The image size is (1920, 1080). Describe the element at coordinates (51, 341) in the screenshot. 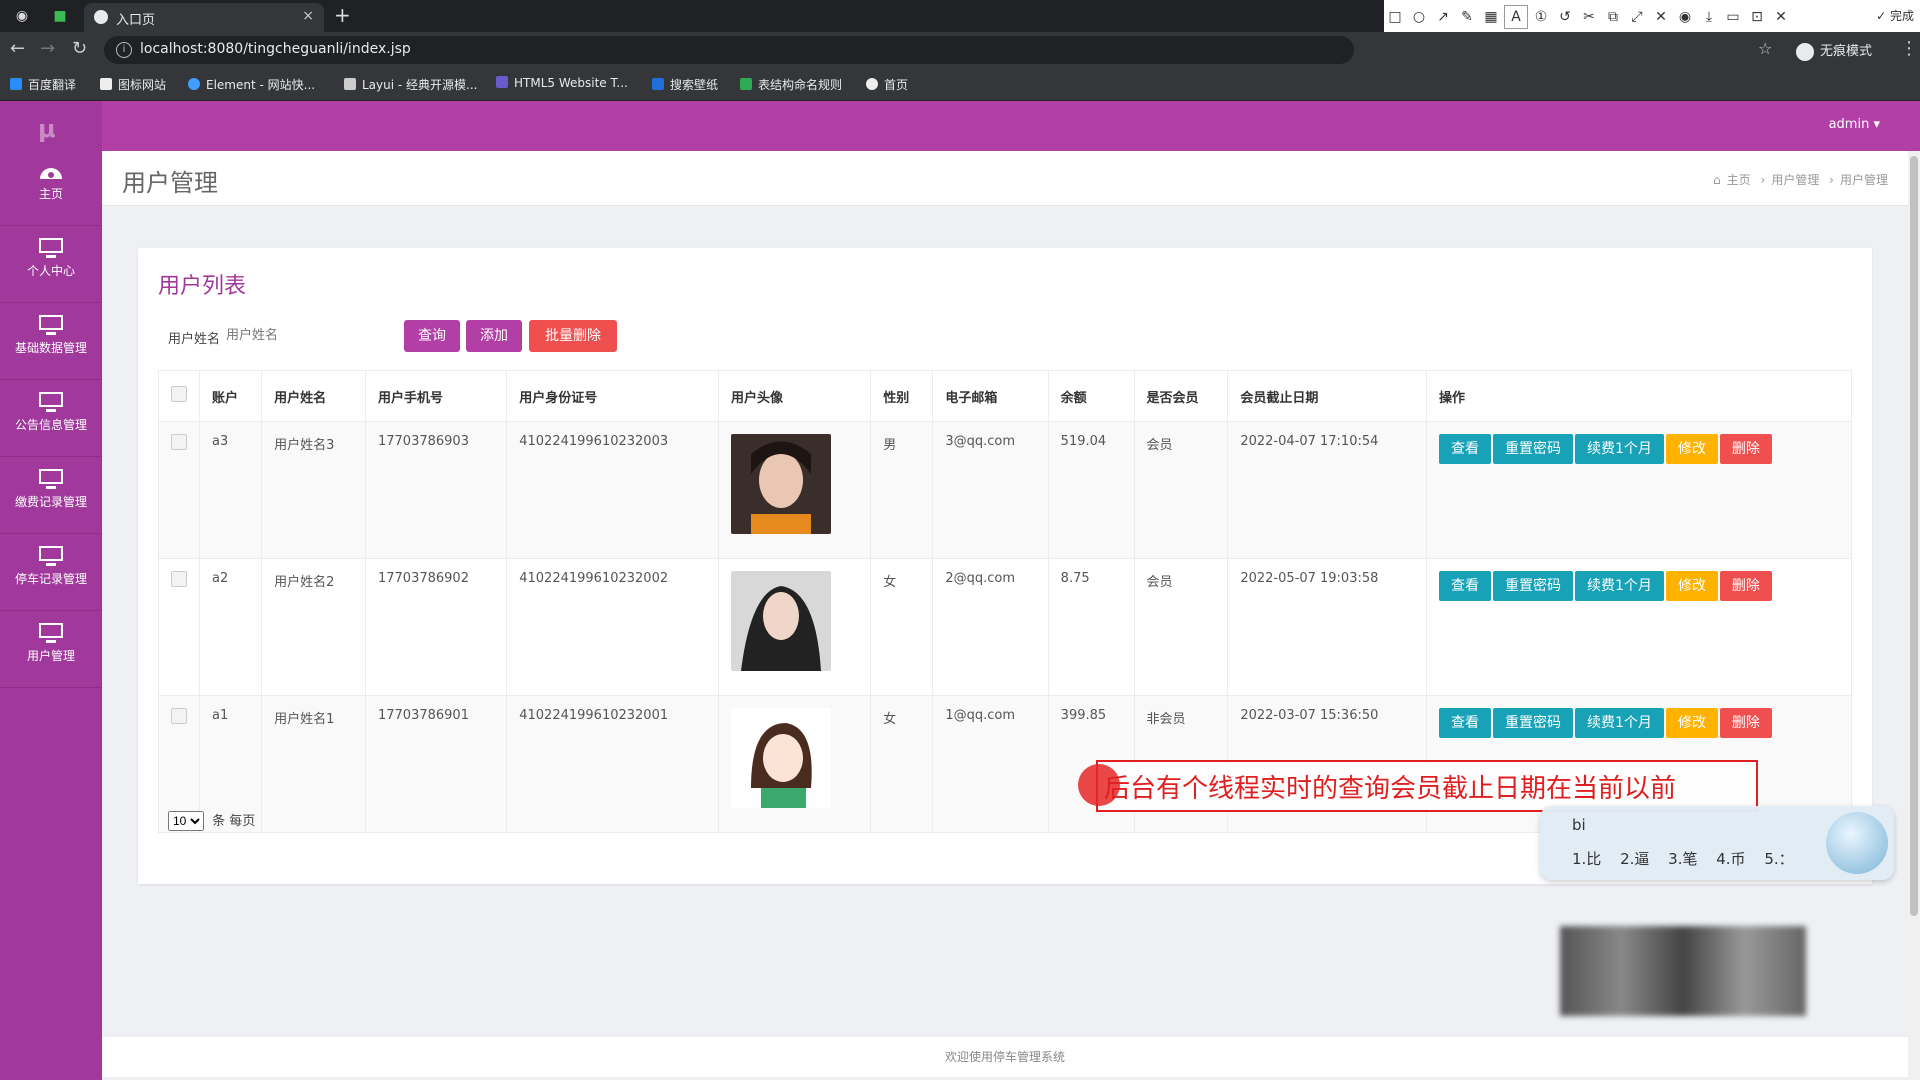

I see `sidebar-item-basic-data: 基础数据管理` at that location.